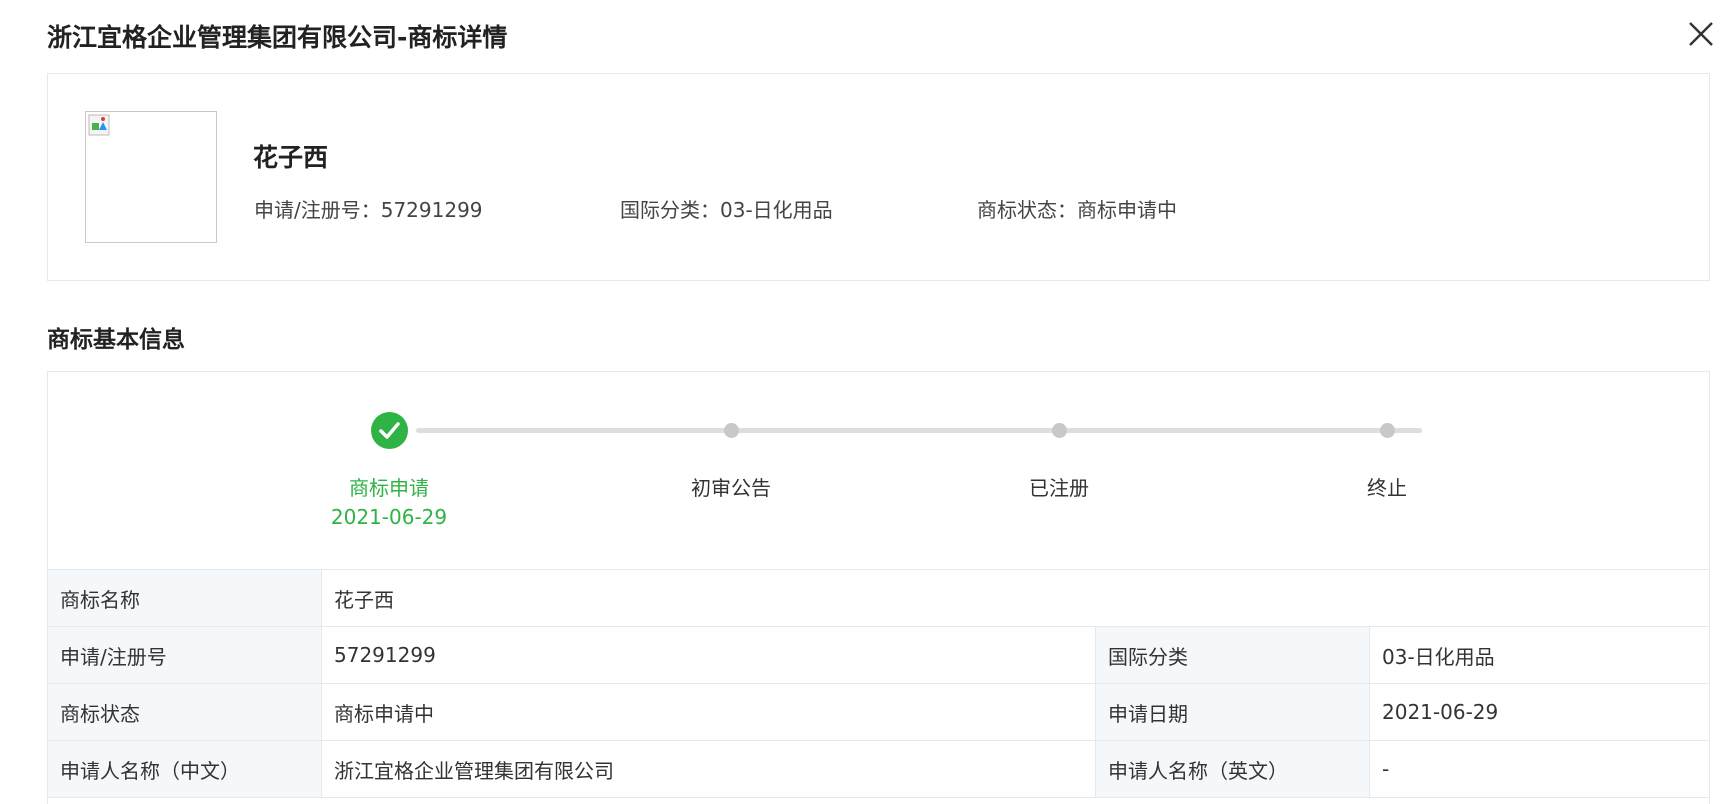 Image resolution: width=1724 pixels, height=804 pixels. Describe the element at coordinates (1077, 210) in the screenshot. I see `trademark-status: 商标状态：商标申请中` at that location.